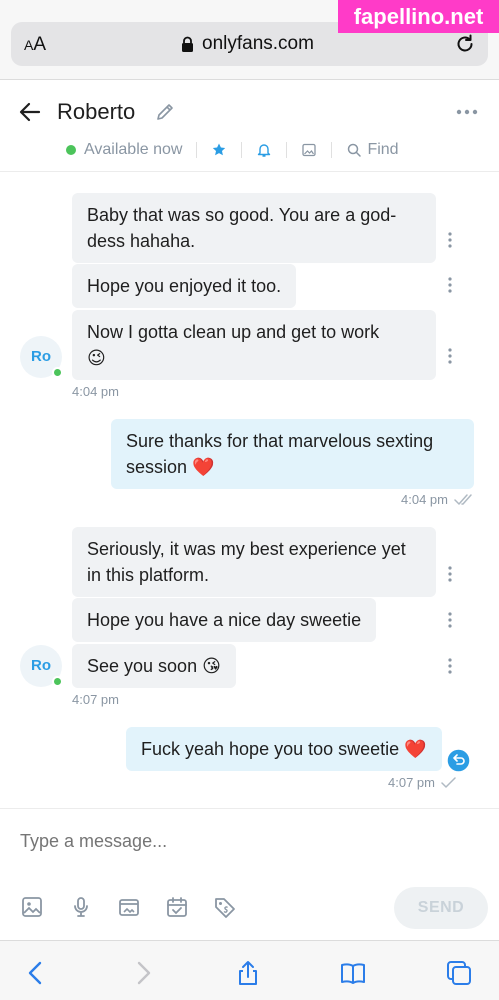 This screenshot has width=499, height=1000. Describe the element at coordinates (458, 760) in the screenshot. I see `undo-icon` at that location.